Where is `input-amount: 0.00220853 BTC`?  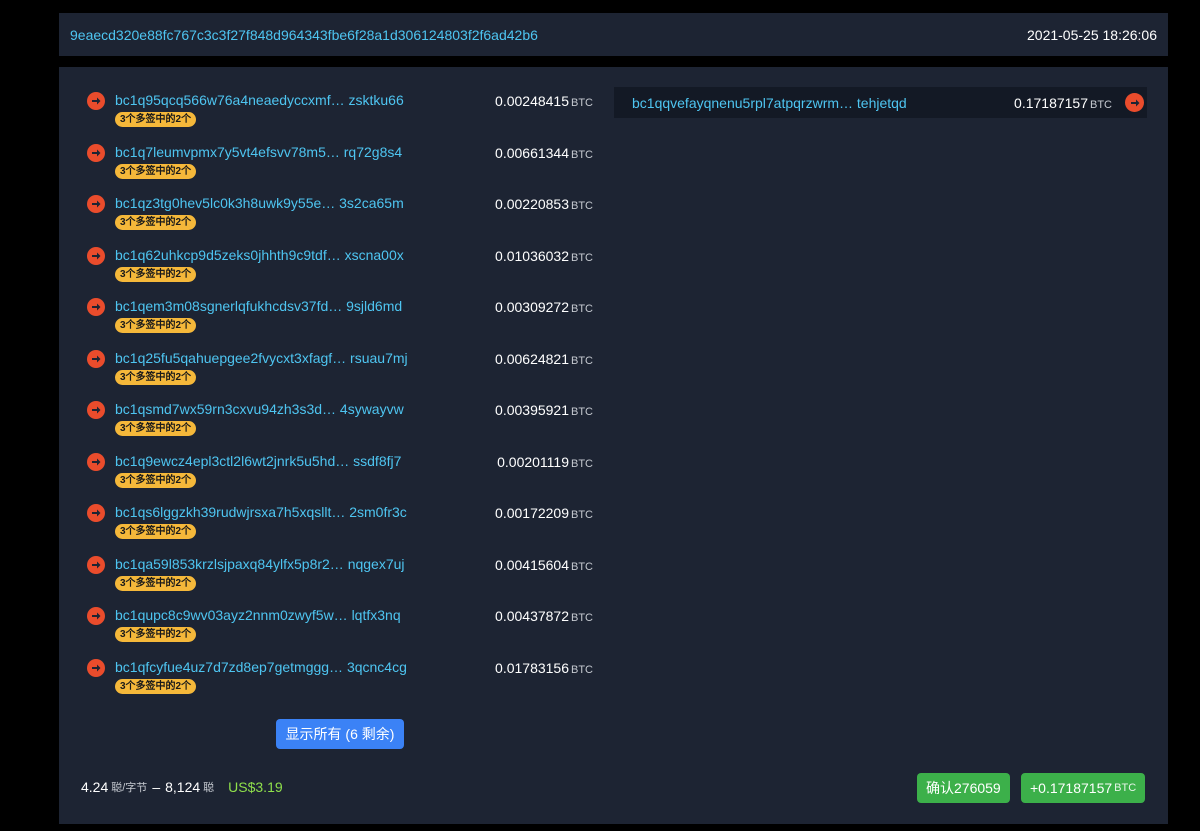
input-amount: 0.00220853 BTC is located at coordinates (544, 204).